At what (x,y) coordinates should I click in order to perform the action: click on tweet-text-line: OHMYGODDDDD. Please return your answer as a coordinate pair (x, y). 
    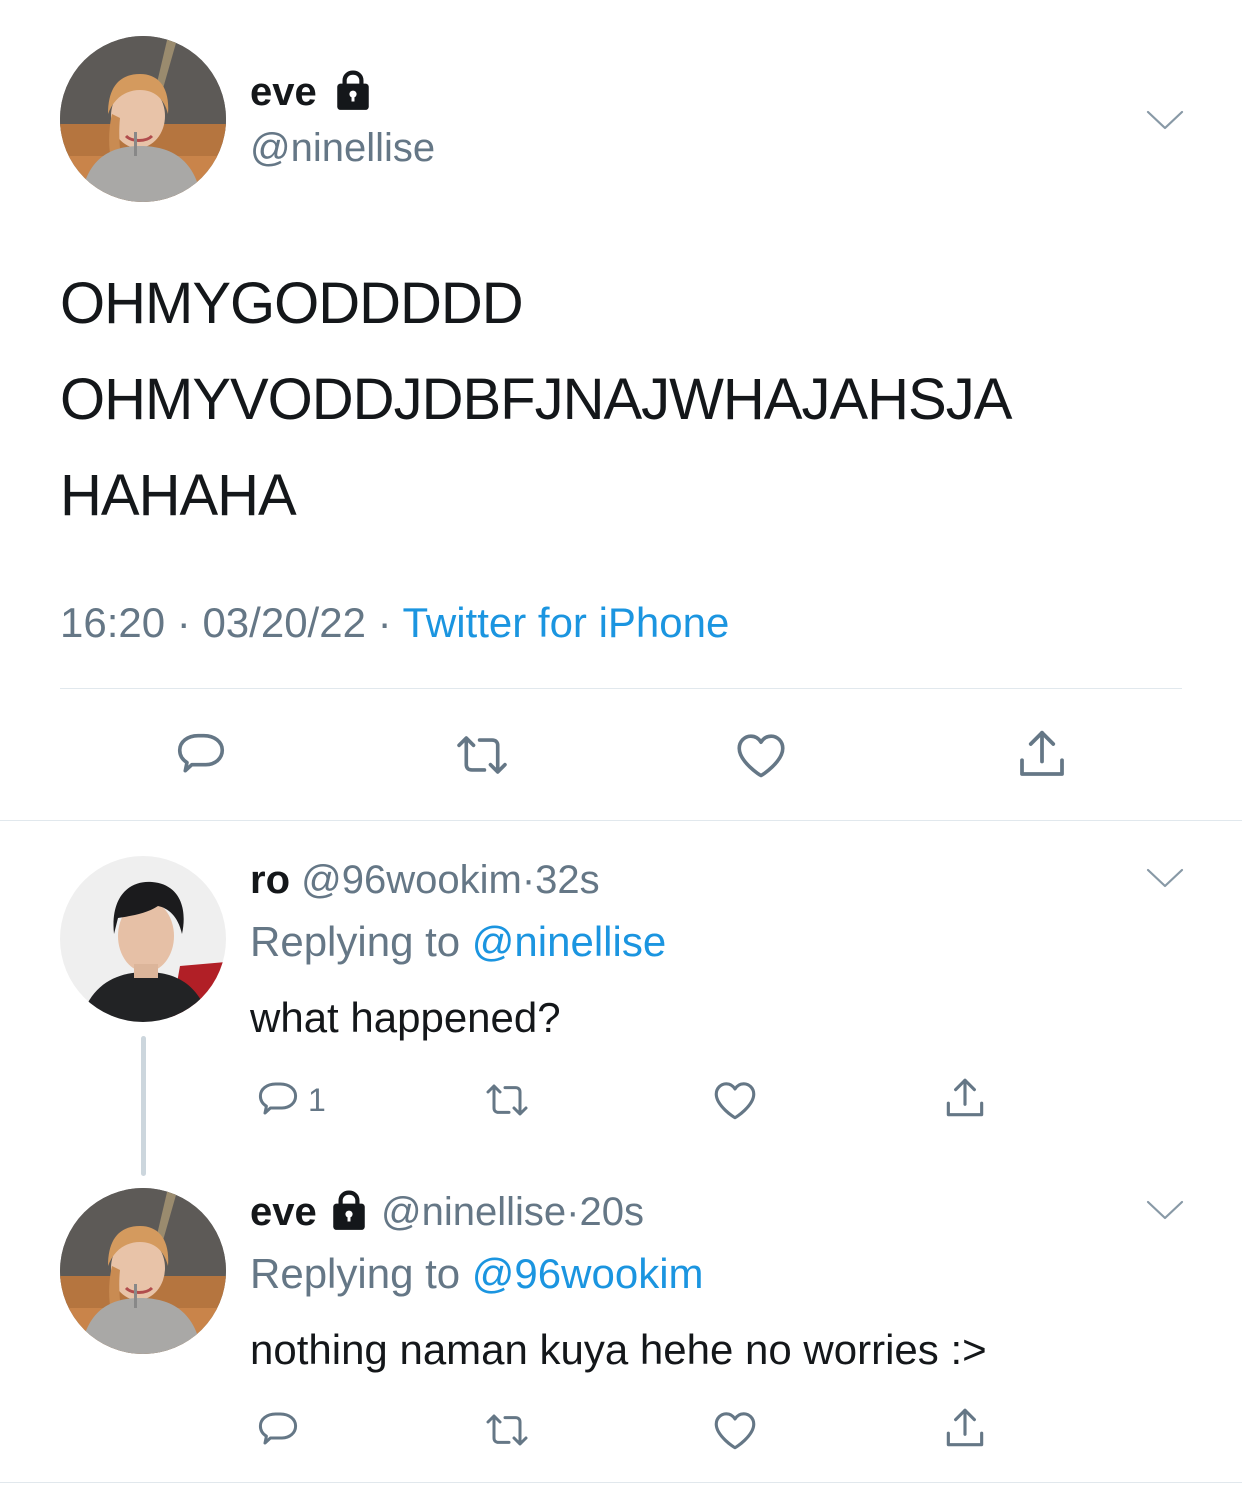
    Looking at the image, I should click on (292, 303).